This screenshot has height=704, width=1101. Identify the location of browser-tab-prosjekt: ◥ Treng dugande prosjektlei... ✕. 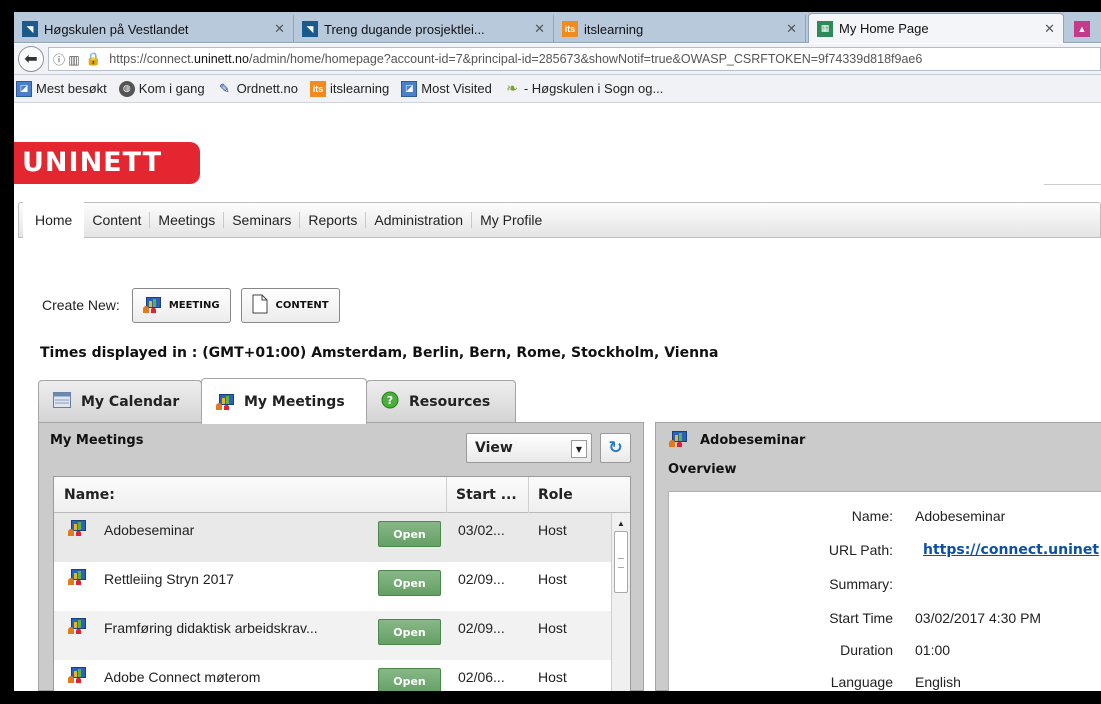
(424, 29).